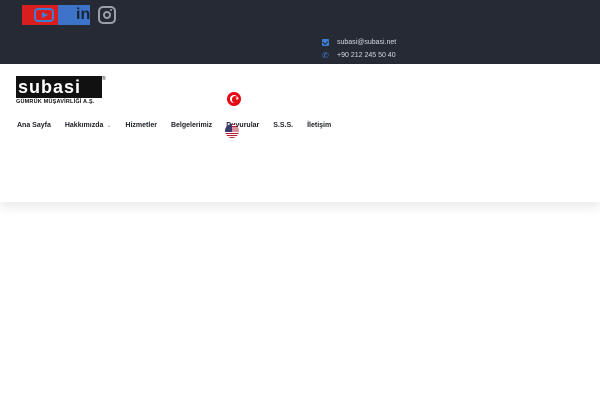 This screenshot has width=600, height=400. What do you see at coordinates (104, 79) in the screenshot?
I see `logo-registered: ®` at bounding box center [104, 79].